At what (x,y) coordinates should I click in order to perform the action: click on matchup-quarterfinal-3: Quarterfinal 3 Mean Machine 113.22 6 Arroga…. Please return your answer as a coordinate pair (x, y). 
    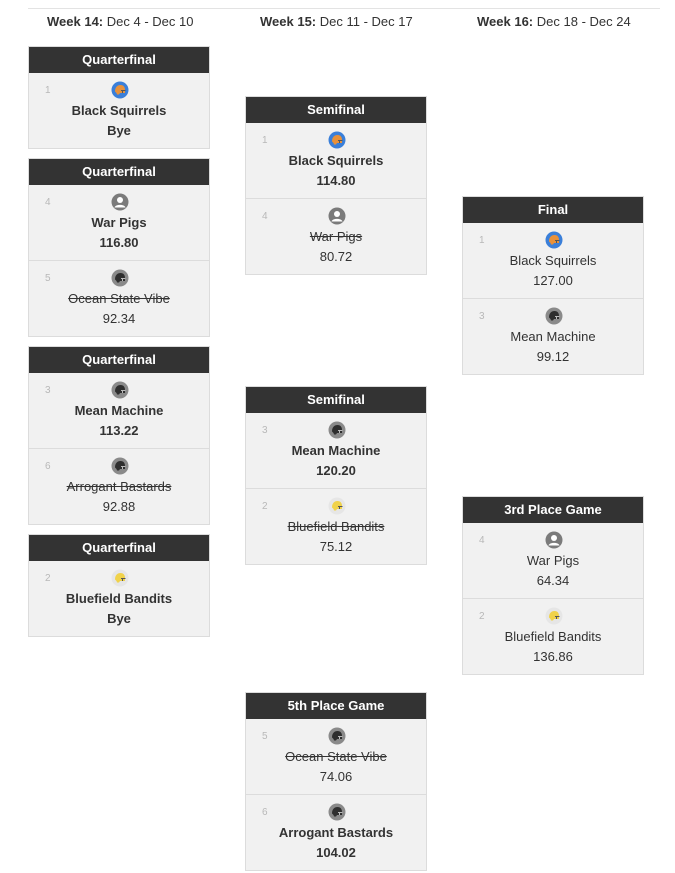
    Looking at the image, I should click on (119, 435).